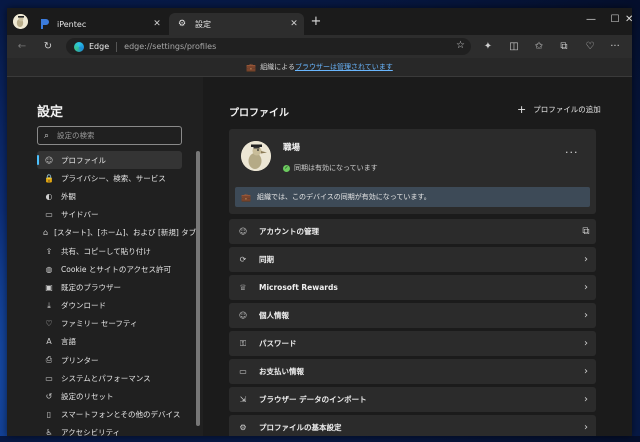  What do you see at coordinates (539, 47) in the screenshot?
I see `favorites-icon: ✩` at bounding box center [539, 47].